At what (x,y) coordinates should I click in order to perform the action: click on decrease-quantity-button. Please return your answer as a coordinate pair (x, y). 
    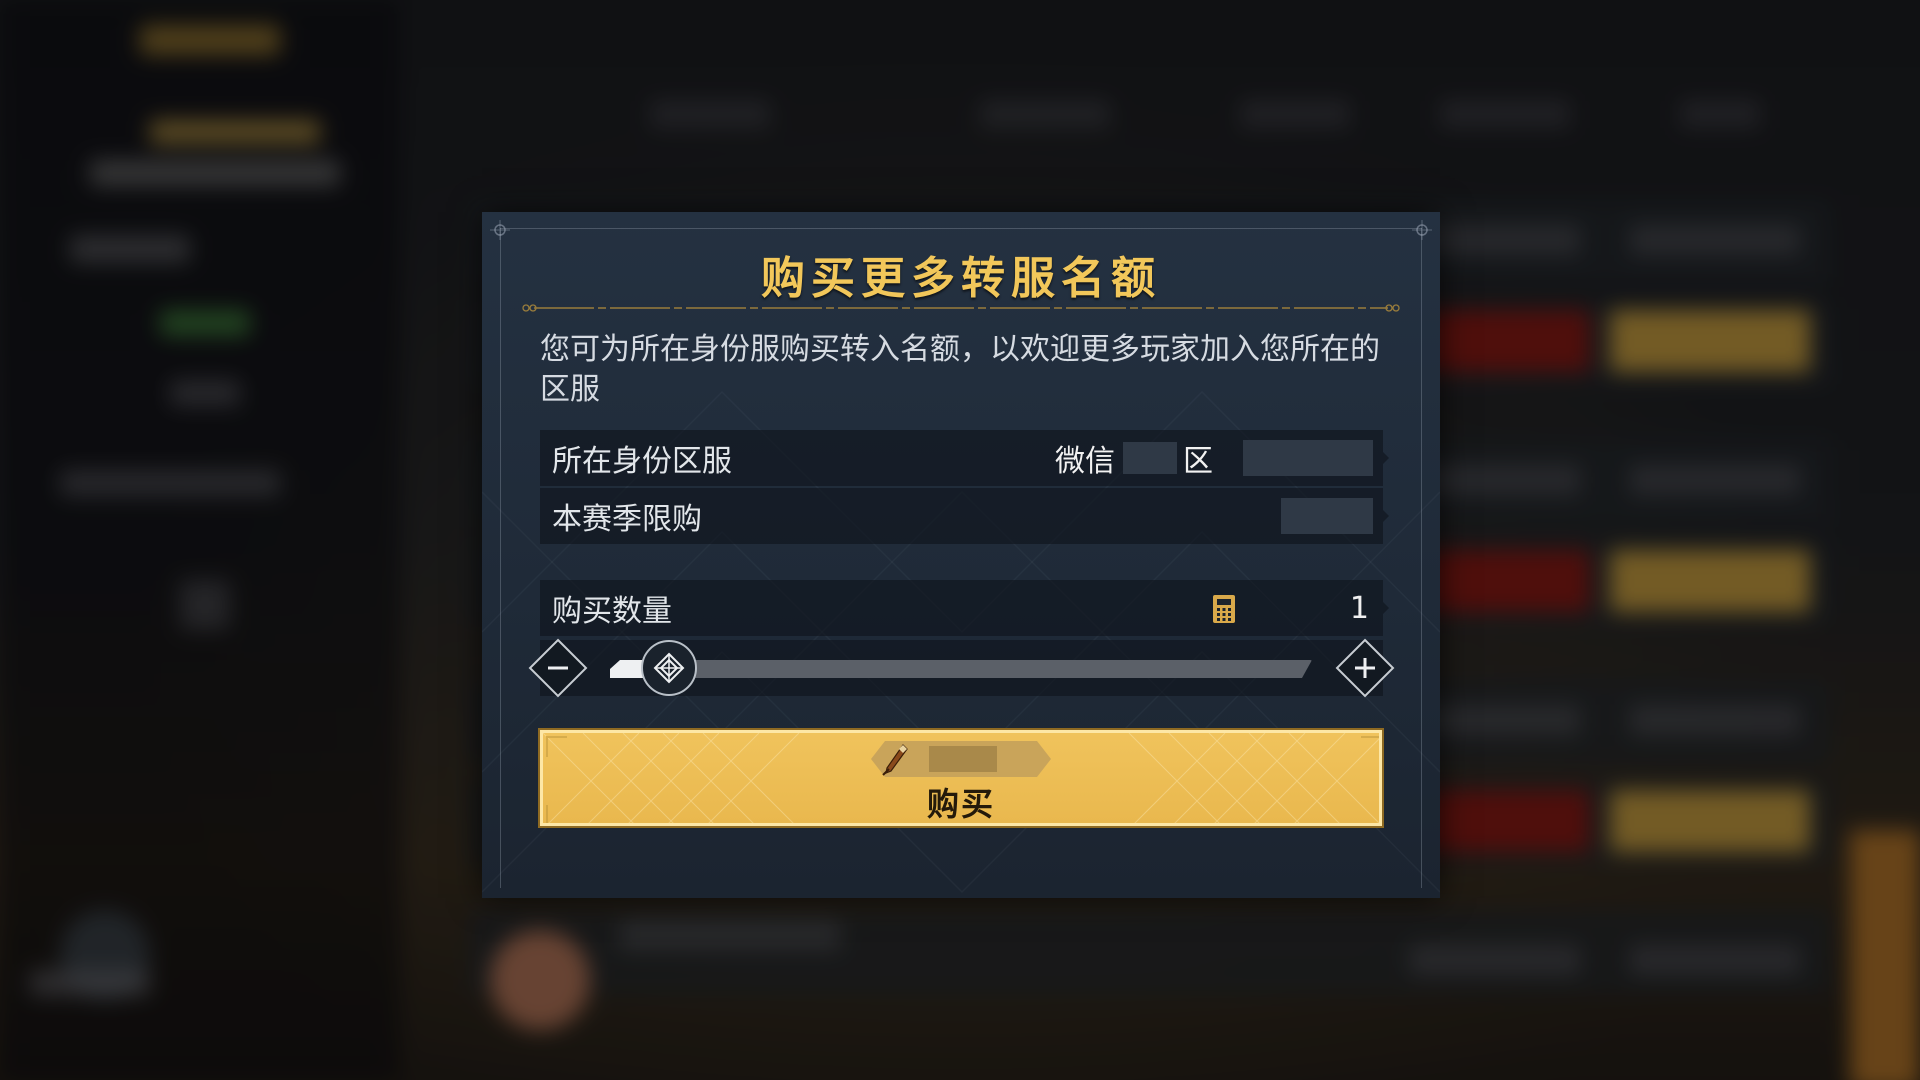
    Looking at the image, I should click on (558, 668).